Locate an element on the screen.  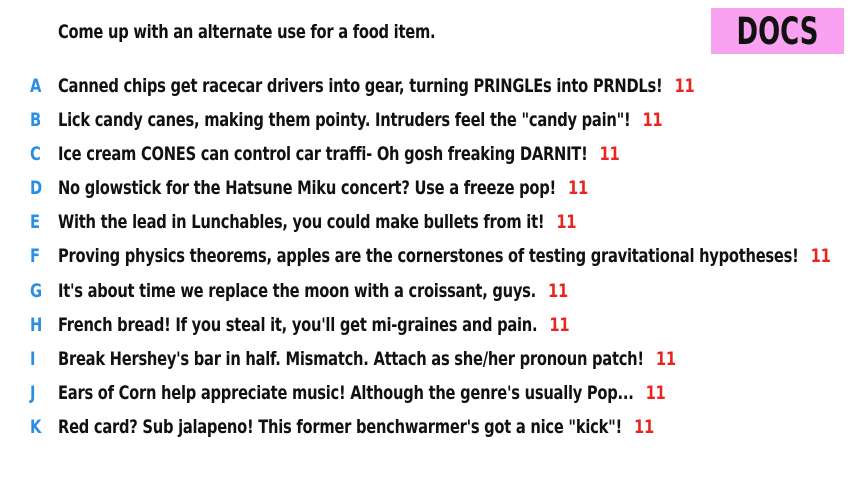
answer-letter: K is located at coordinates (36, 427).